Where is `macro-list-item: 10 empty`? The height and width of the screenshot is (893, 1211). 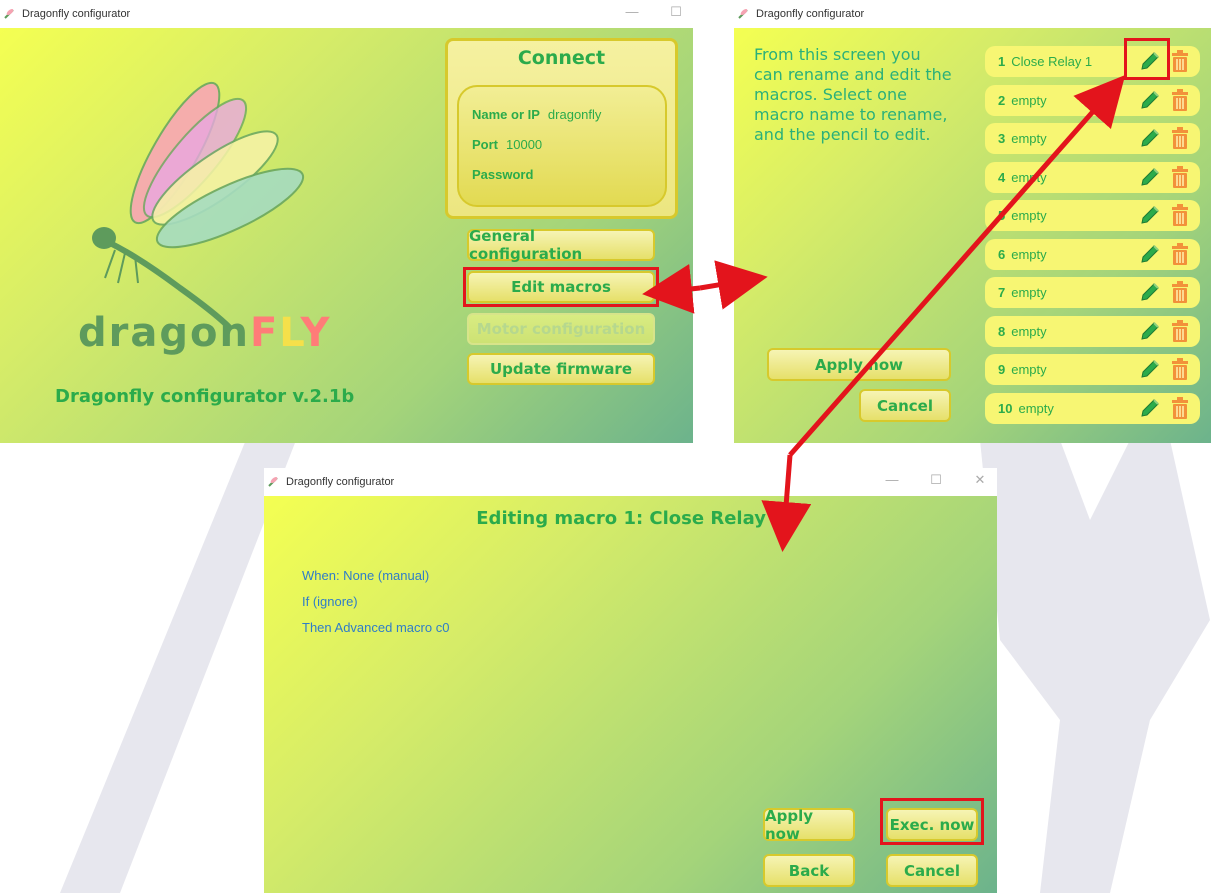
macro-list-item: 10 empty is located at coordinates (1092, 408).